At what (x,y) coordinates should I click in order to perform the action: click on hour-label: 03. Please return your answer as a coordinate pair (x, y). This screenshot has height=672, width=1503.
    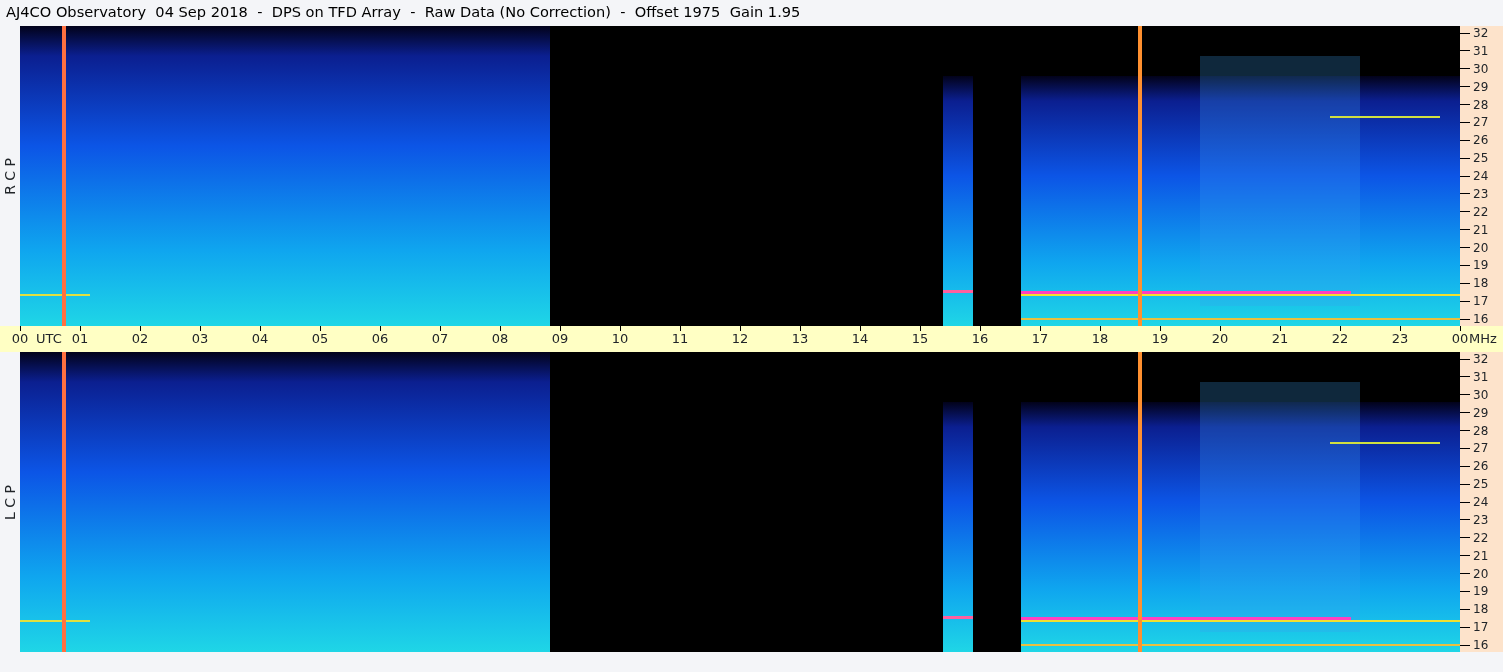
    Looking at the image, I should click on (200, 339).